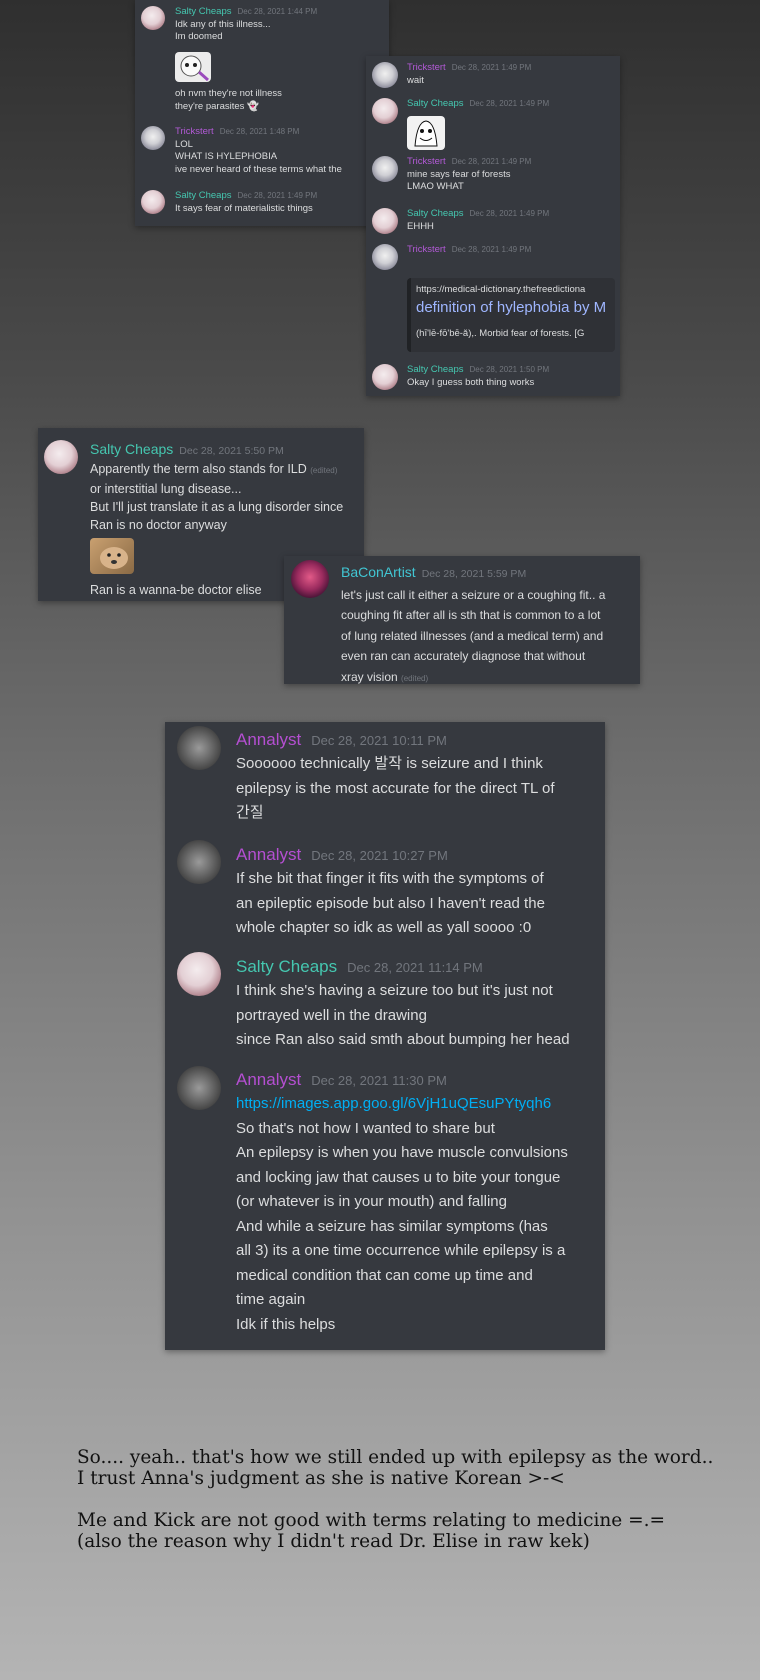 This screenshot has height=1680, width=760. I want to click on message-text: Okay I guess both thing works, so click(471, 382).